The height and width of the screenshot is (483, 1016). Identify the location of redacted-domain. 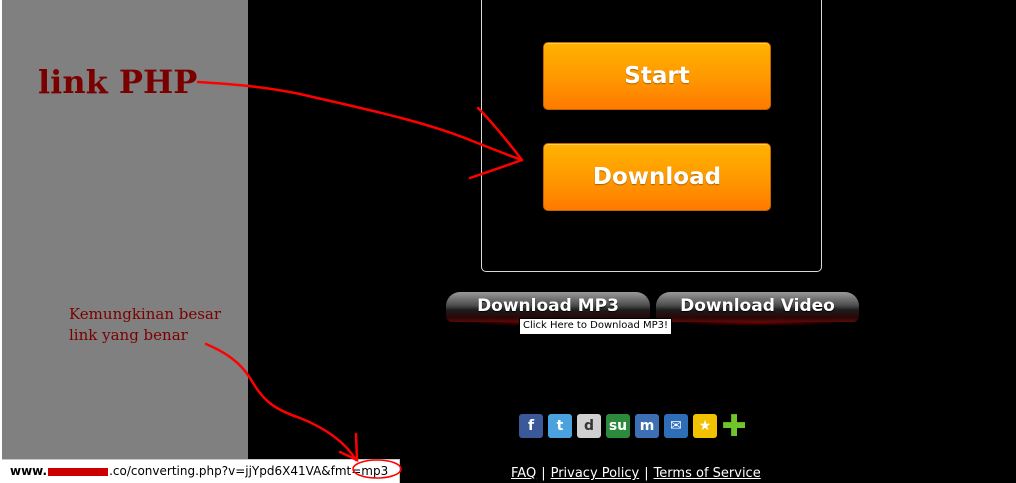
(78, 471).